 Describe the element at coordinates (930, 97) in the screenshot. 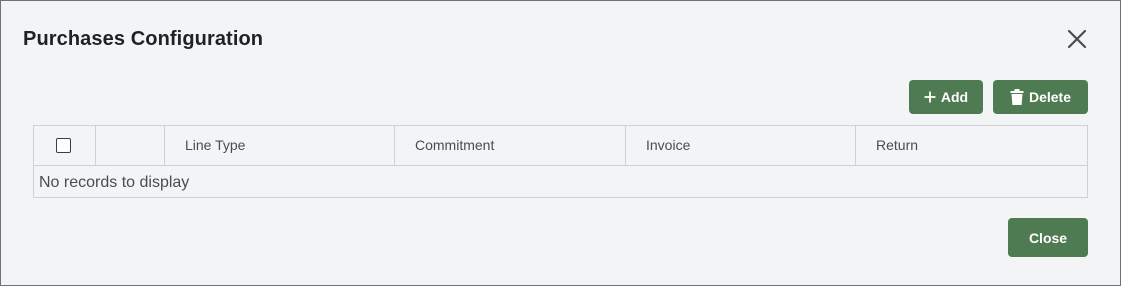

I see `plus-icon` at that location.